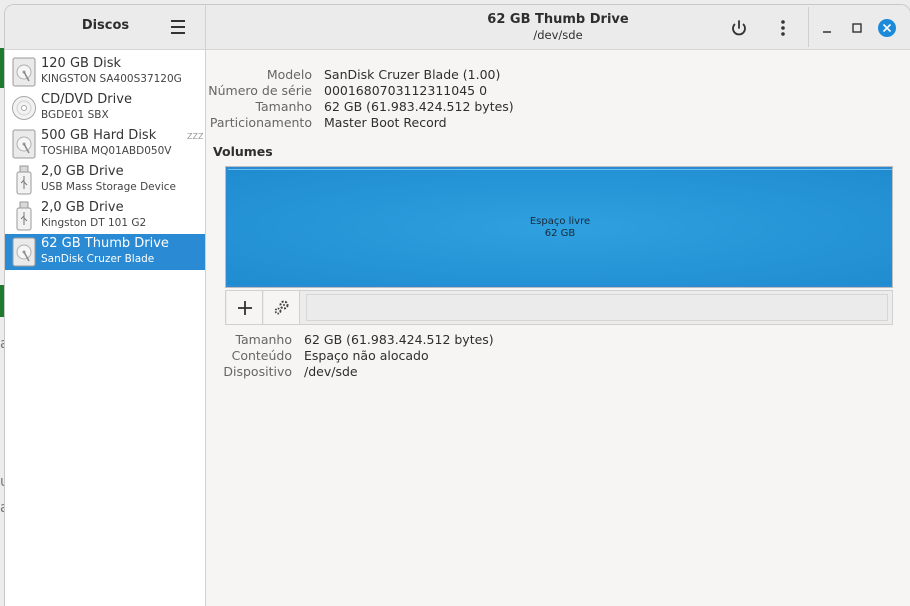  I want to click on gears-icon, so click(281, 307).